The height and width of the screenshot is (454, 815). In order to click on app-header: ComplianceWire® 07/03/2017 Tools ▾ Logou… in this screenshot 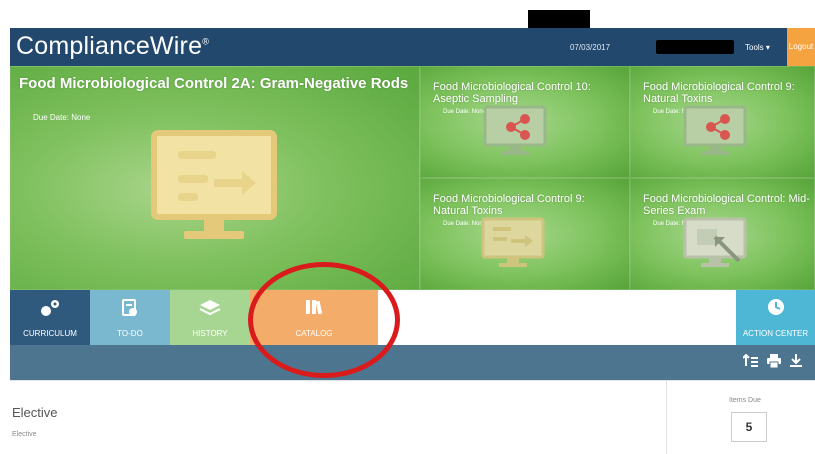, I will do `click(412, 47)`.